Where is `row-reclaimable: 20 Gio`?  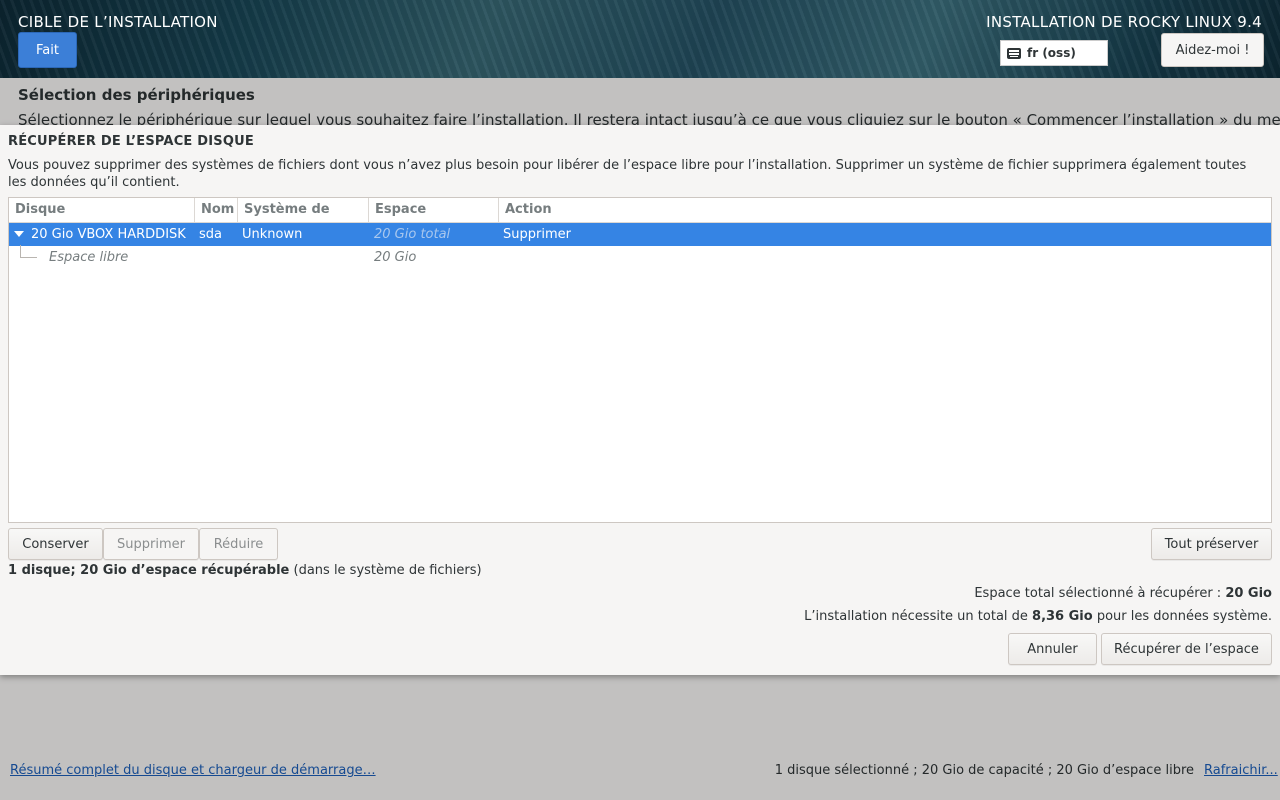 row-reclaimable: 20 Gio is located at coordinates (395, 257).